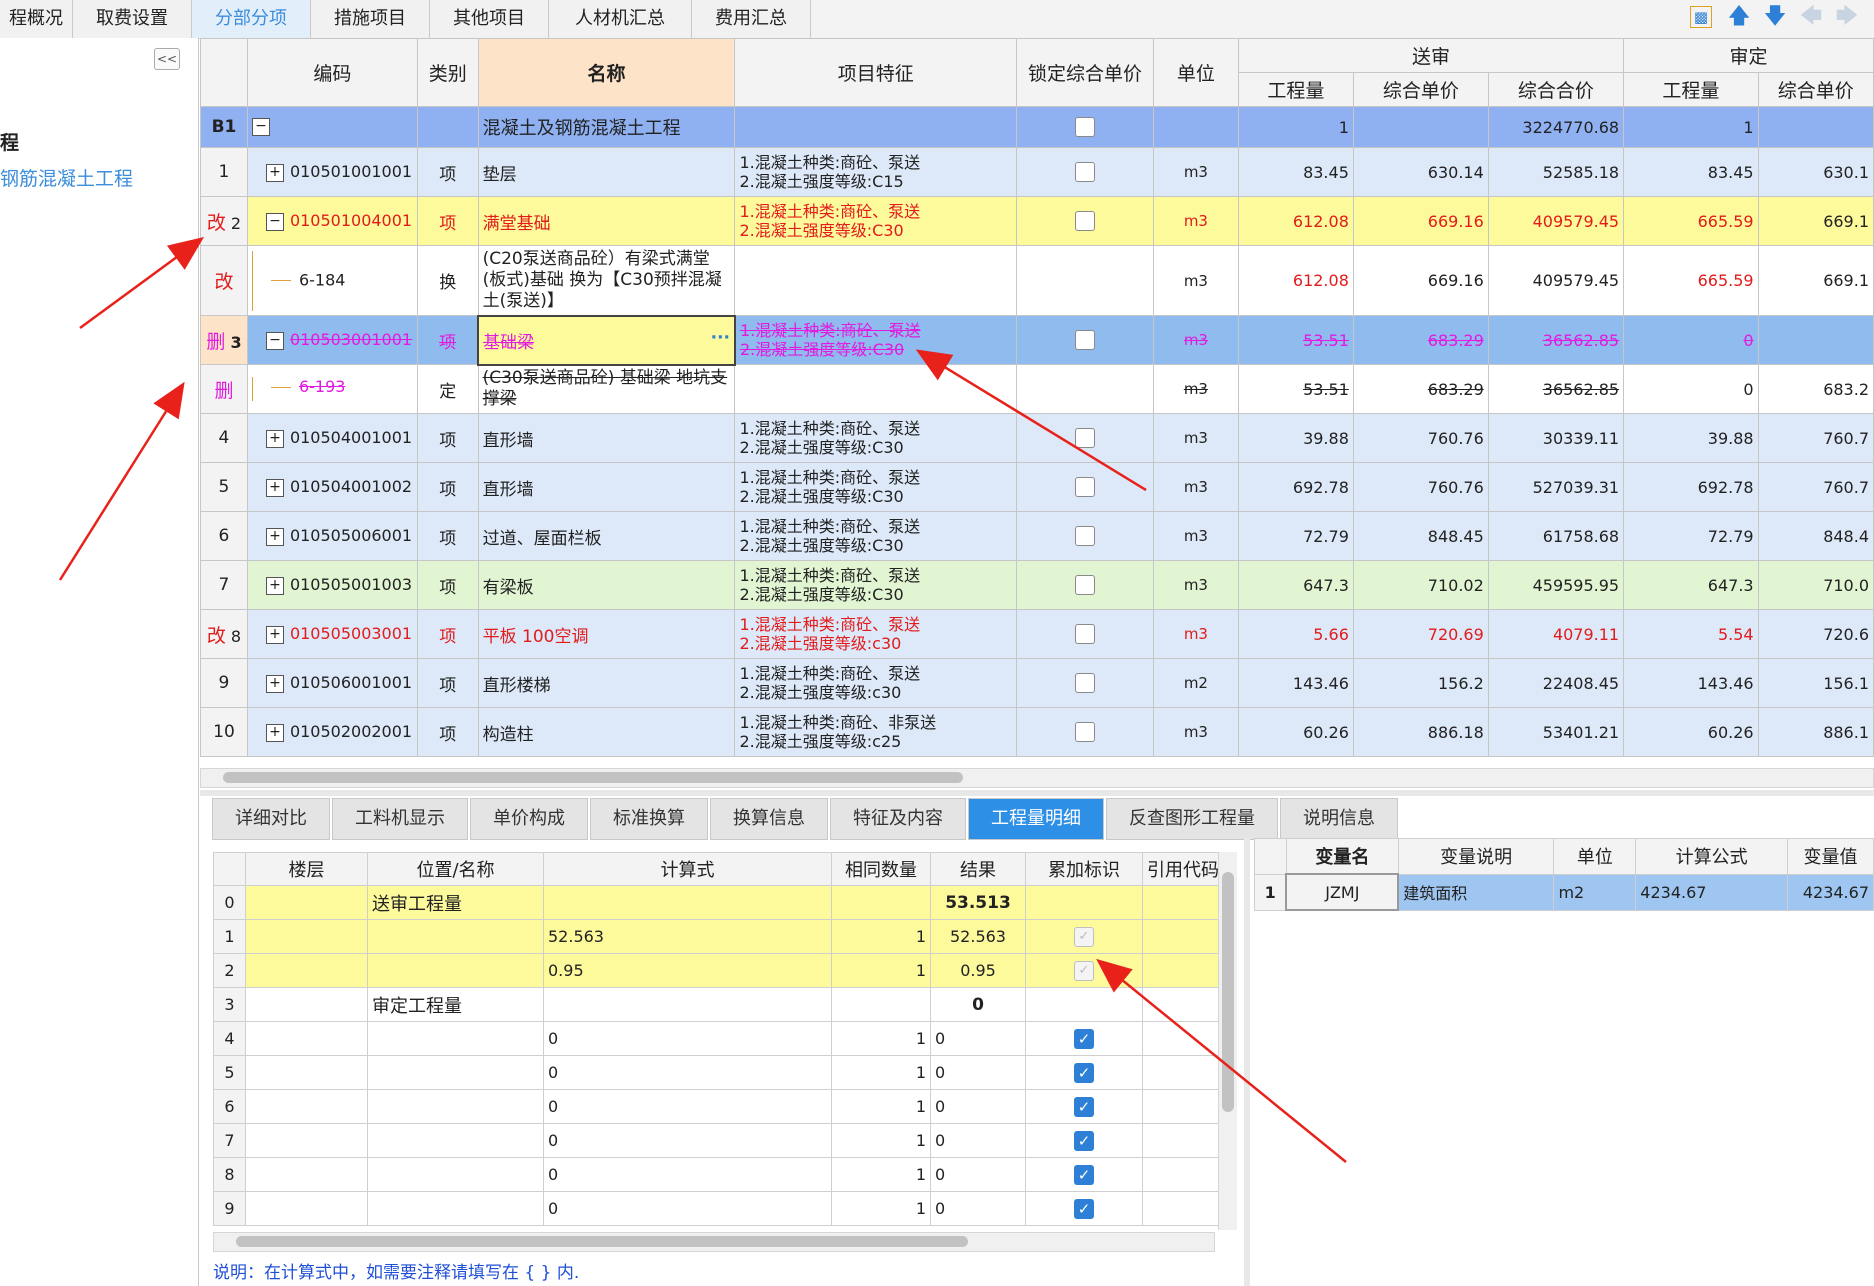  Describe the element at coordinates (1691, 683) in the screenshot. I see `qty-approved-cell: 143.46` at that location.